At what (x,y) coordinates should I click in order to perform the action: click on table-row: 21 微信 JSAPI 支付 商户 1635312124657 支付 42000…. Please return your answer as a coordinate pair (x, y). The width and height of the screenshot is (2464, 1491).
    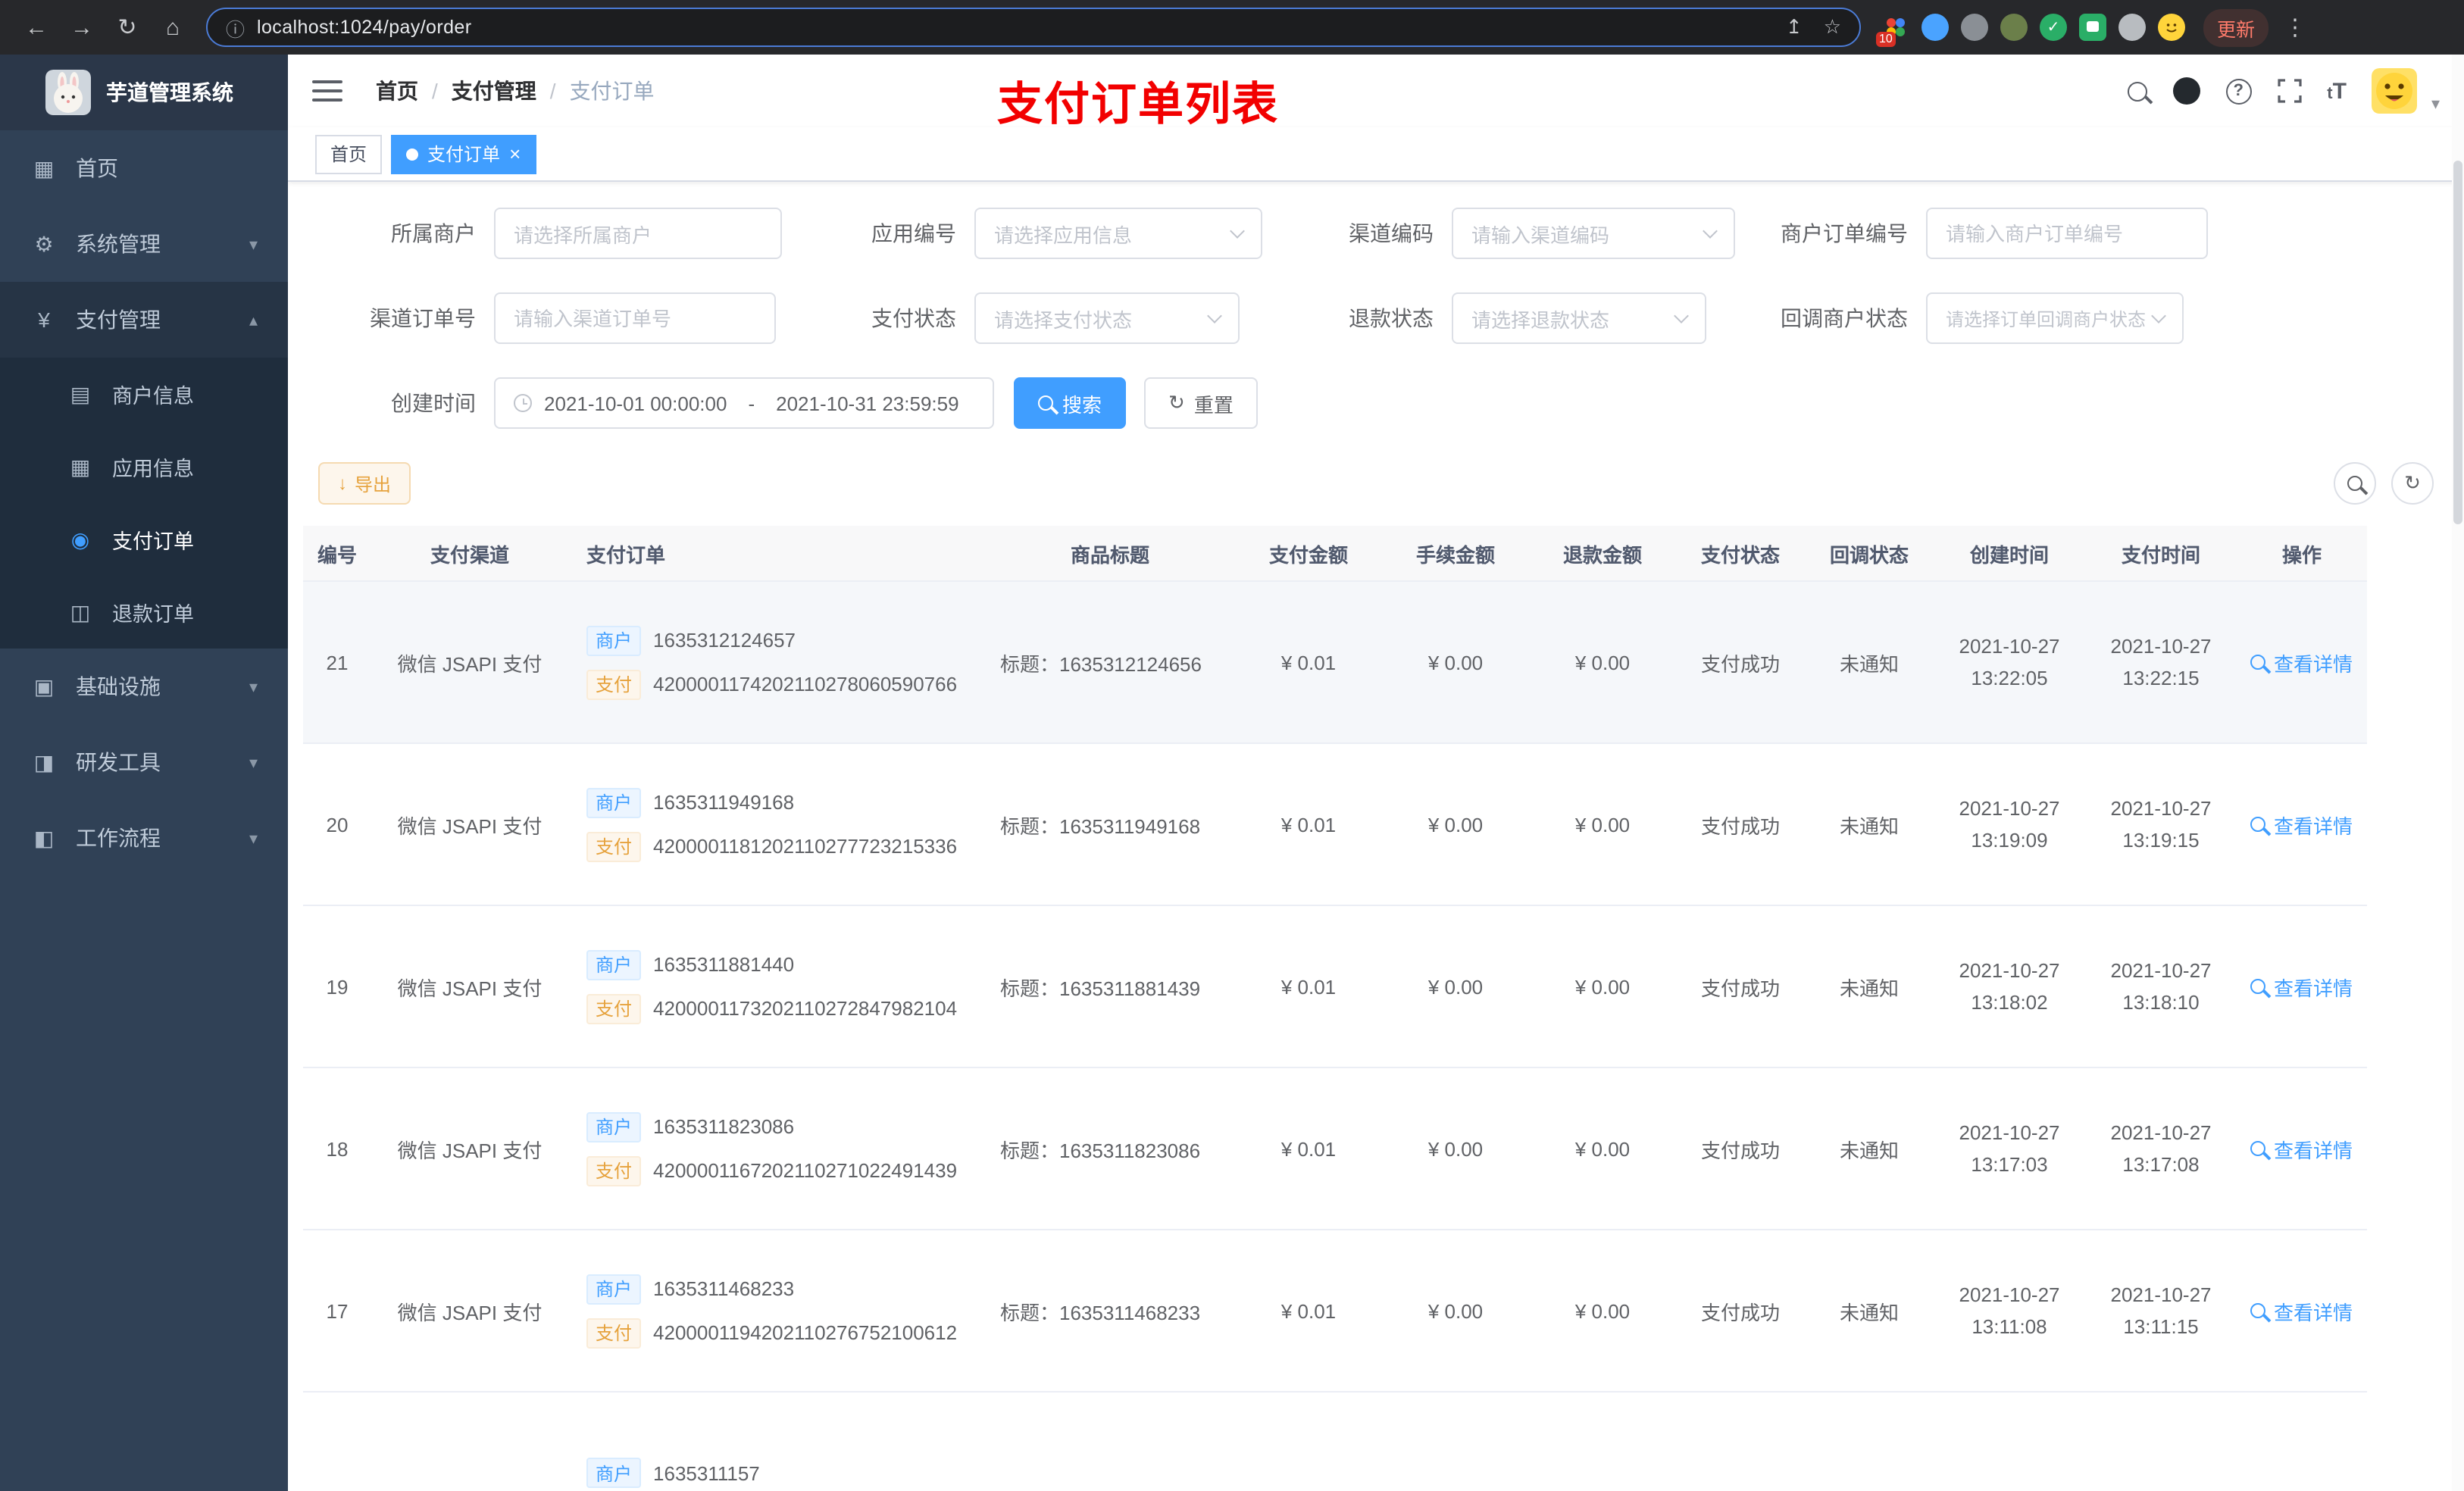
    Looking at the image, I should click on (1335, 663).